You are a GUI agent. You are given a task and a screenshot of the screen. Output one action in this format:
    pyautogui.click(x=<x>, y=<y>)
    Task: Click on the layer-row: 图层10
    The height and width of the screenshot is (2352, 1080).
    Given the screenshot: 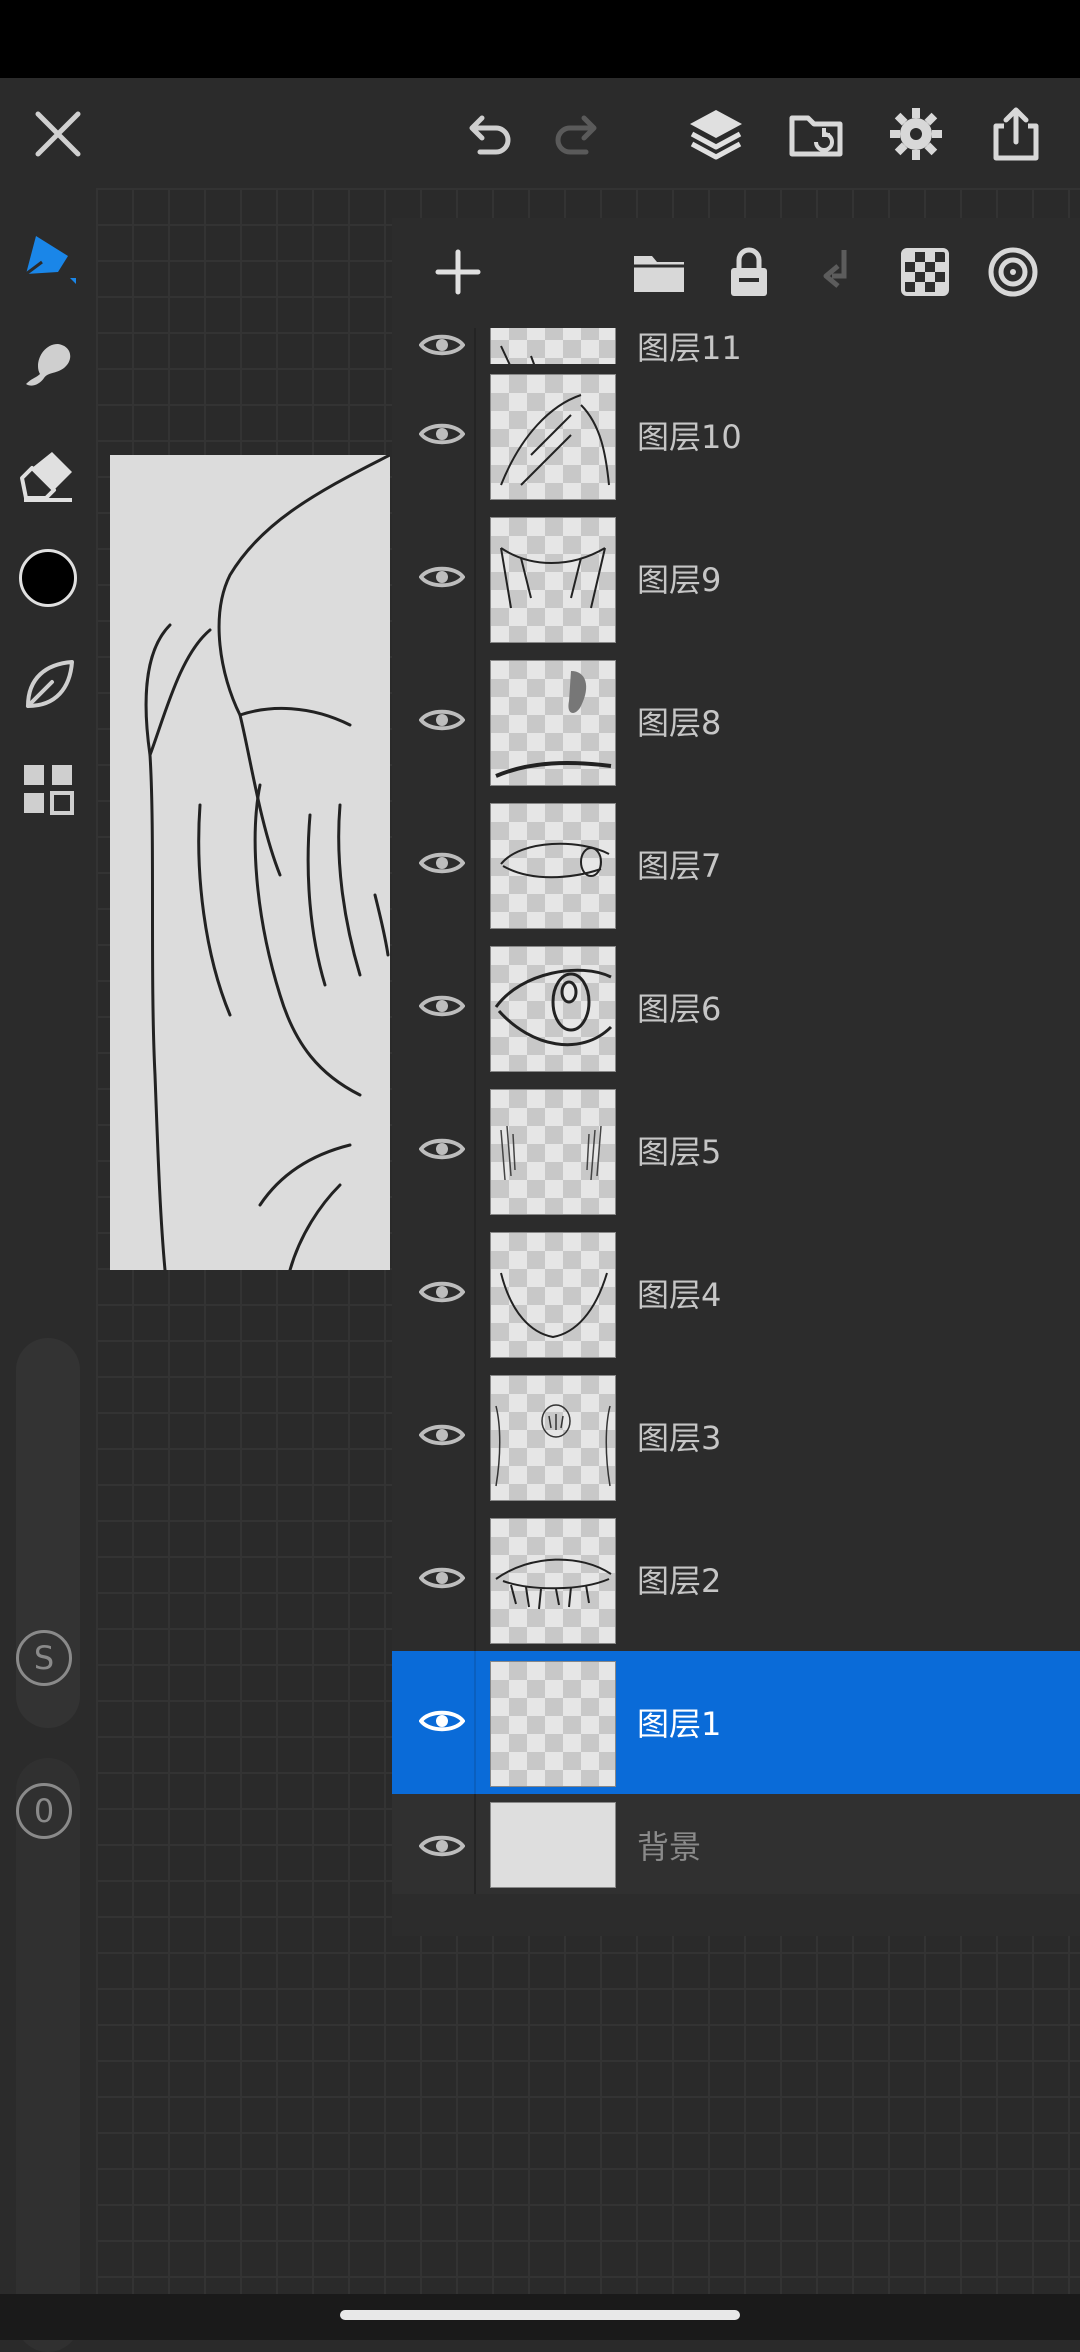 What is the action you would take?
    pyautogui.click(x=736, y=436)
    